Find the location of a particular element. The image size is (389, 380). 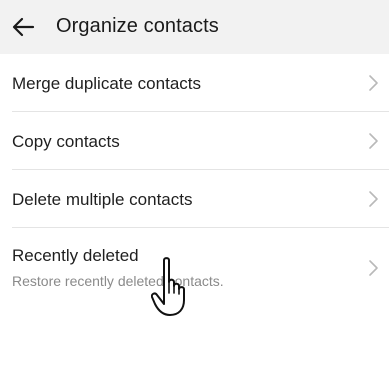

list-item-label: Merge duplicate contacts is located at coordinates (106, 83).